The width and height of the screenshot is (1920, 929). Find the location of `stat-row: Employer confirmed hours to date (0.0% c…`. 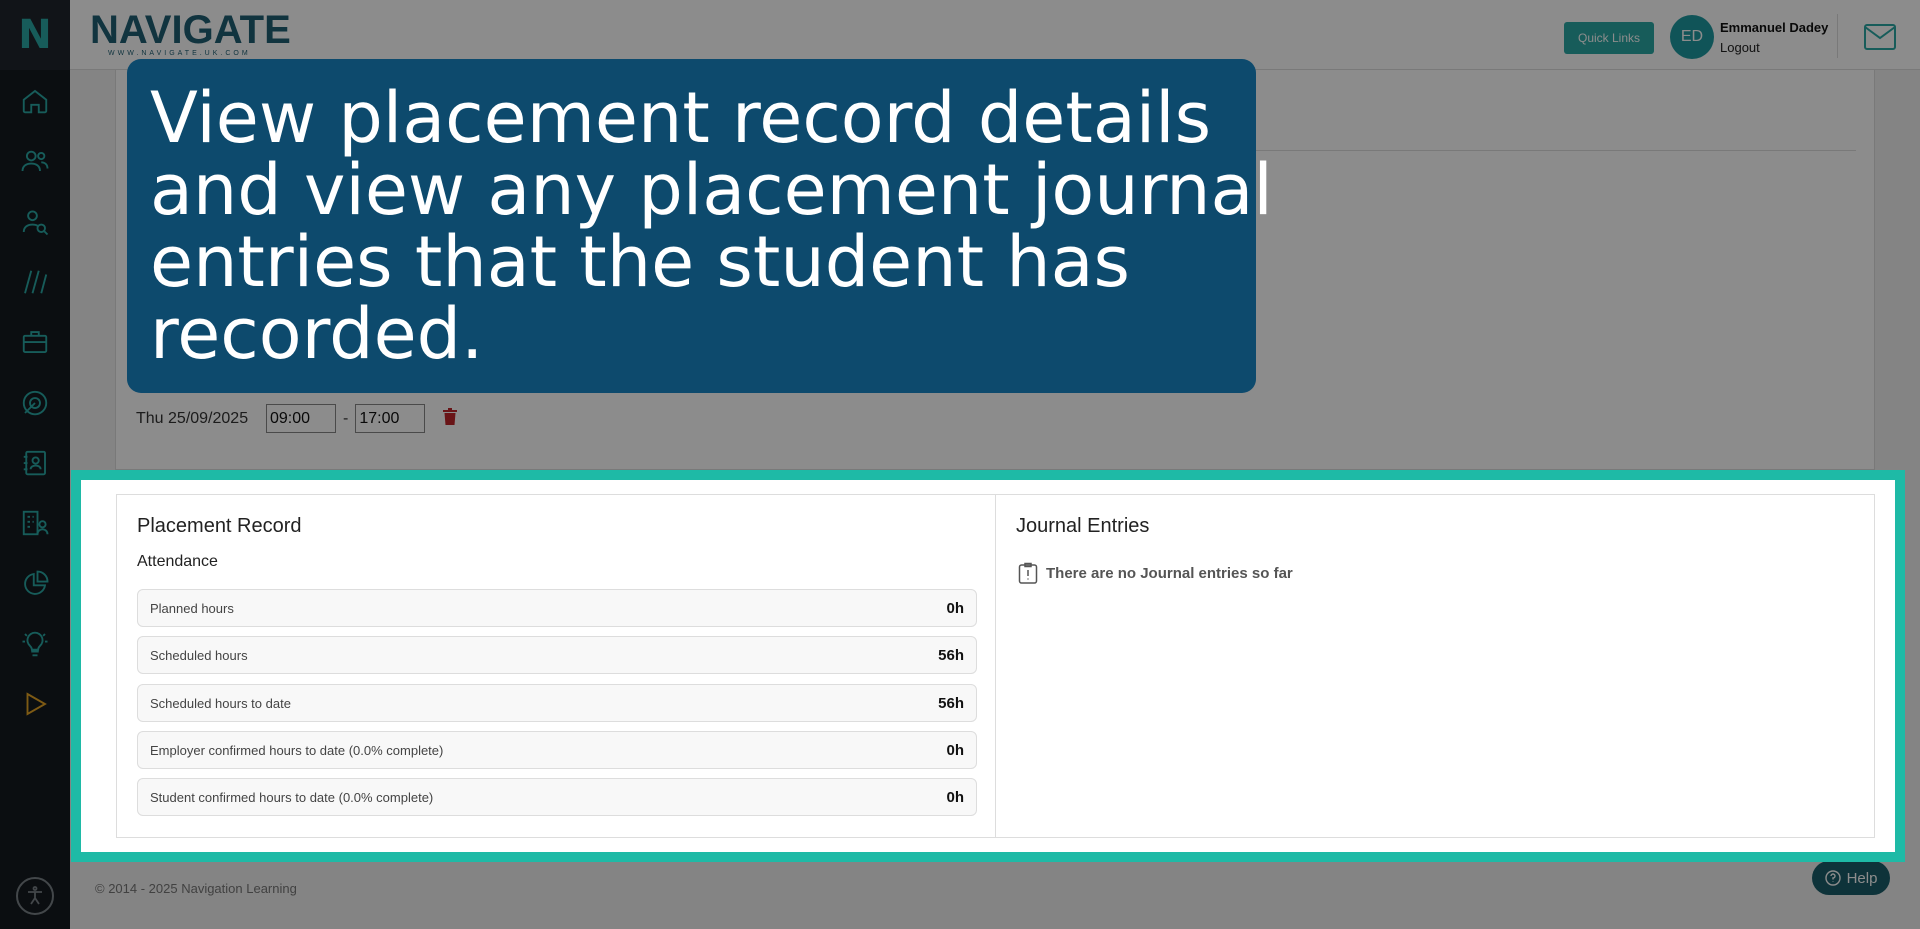

stat-row: Employer confirmed hours to date (0.0% c… is located at coordinates (557, 750).